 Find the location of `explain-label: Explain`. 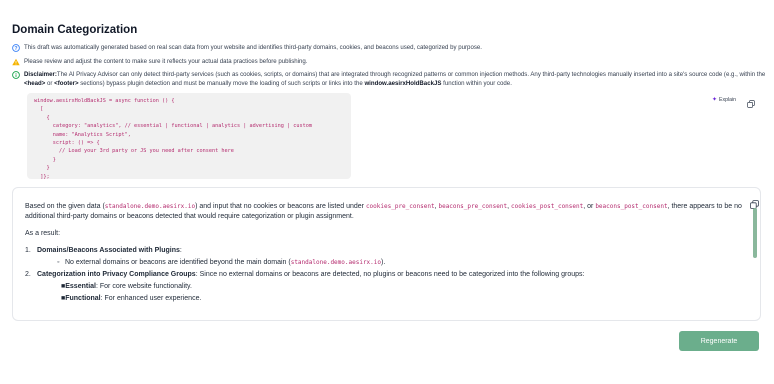

explain-label: Explain is located at coordinates (728, 99).